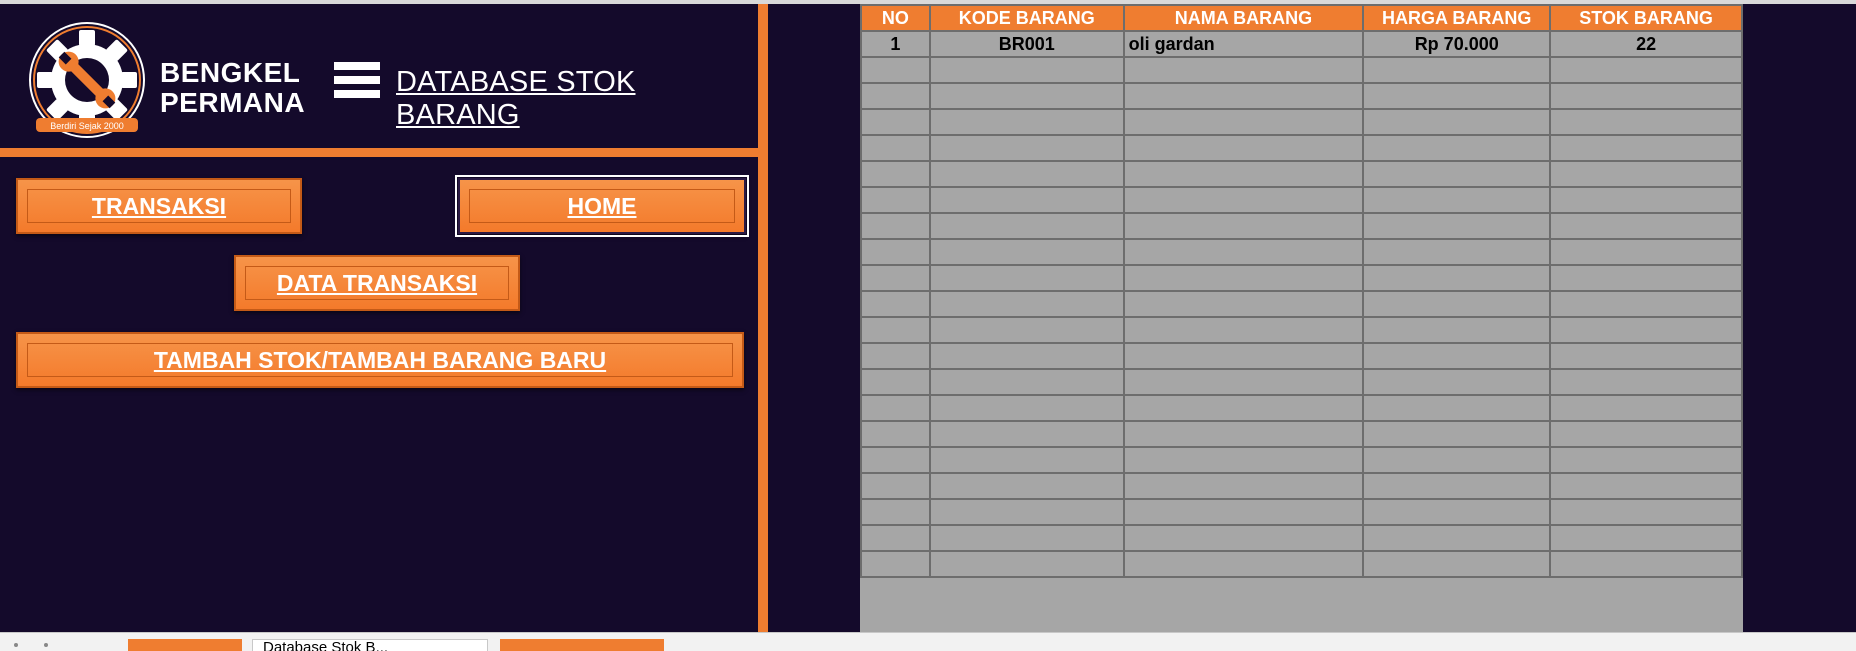 The width and height of the screenshot is (1856, 651). Describe the element at coordinates (1457, 44) in the screenshot. I see `cell-harga-barang: Rp 70.000` at that location.